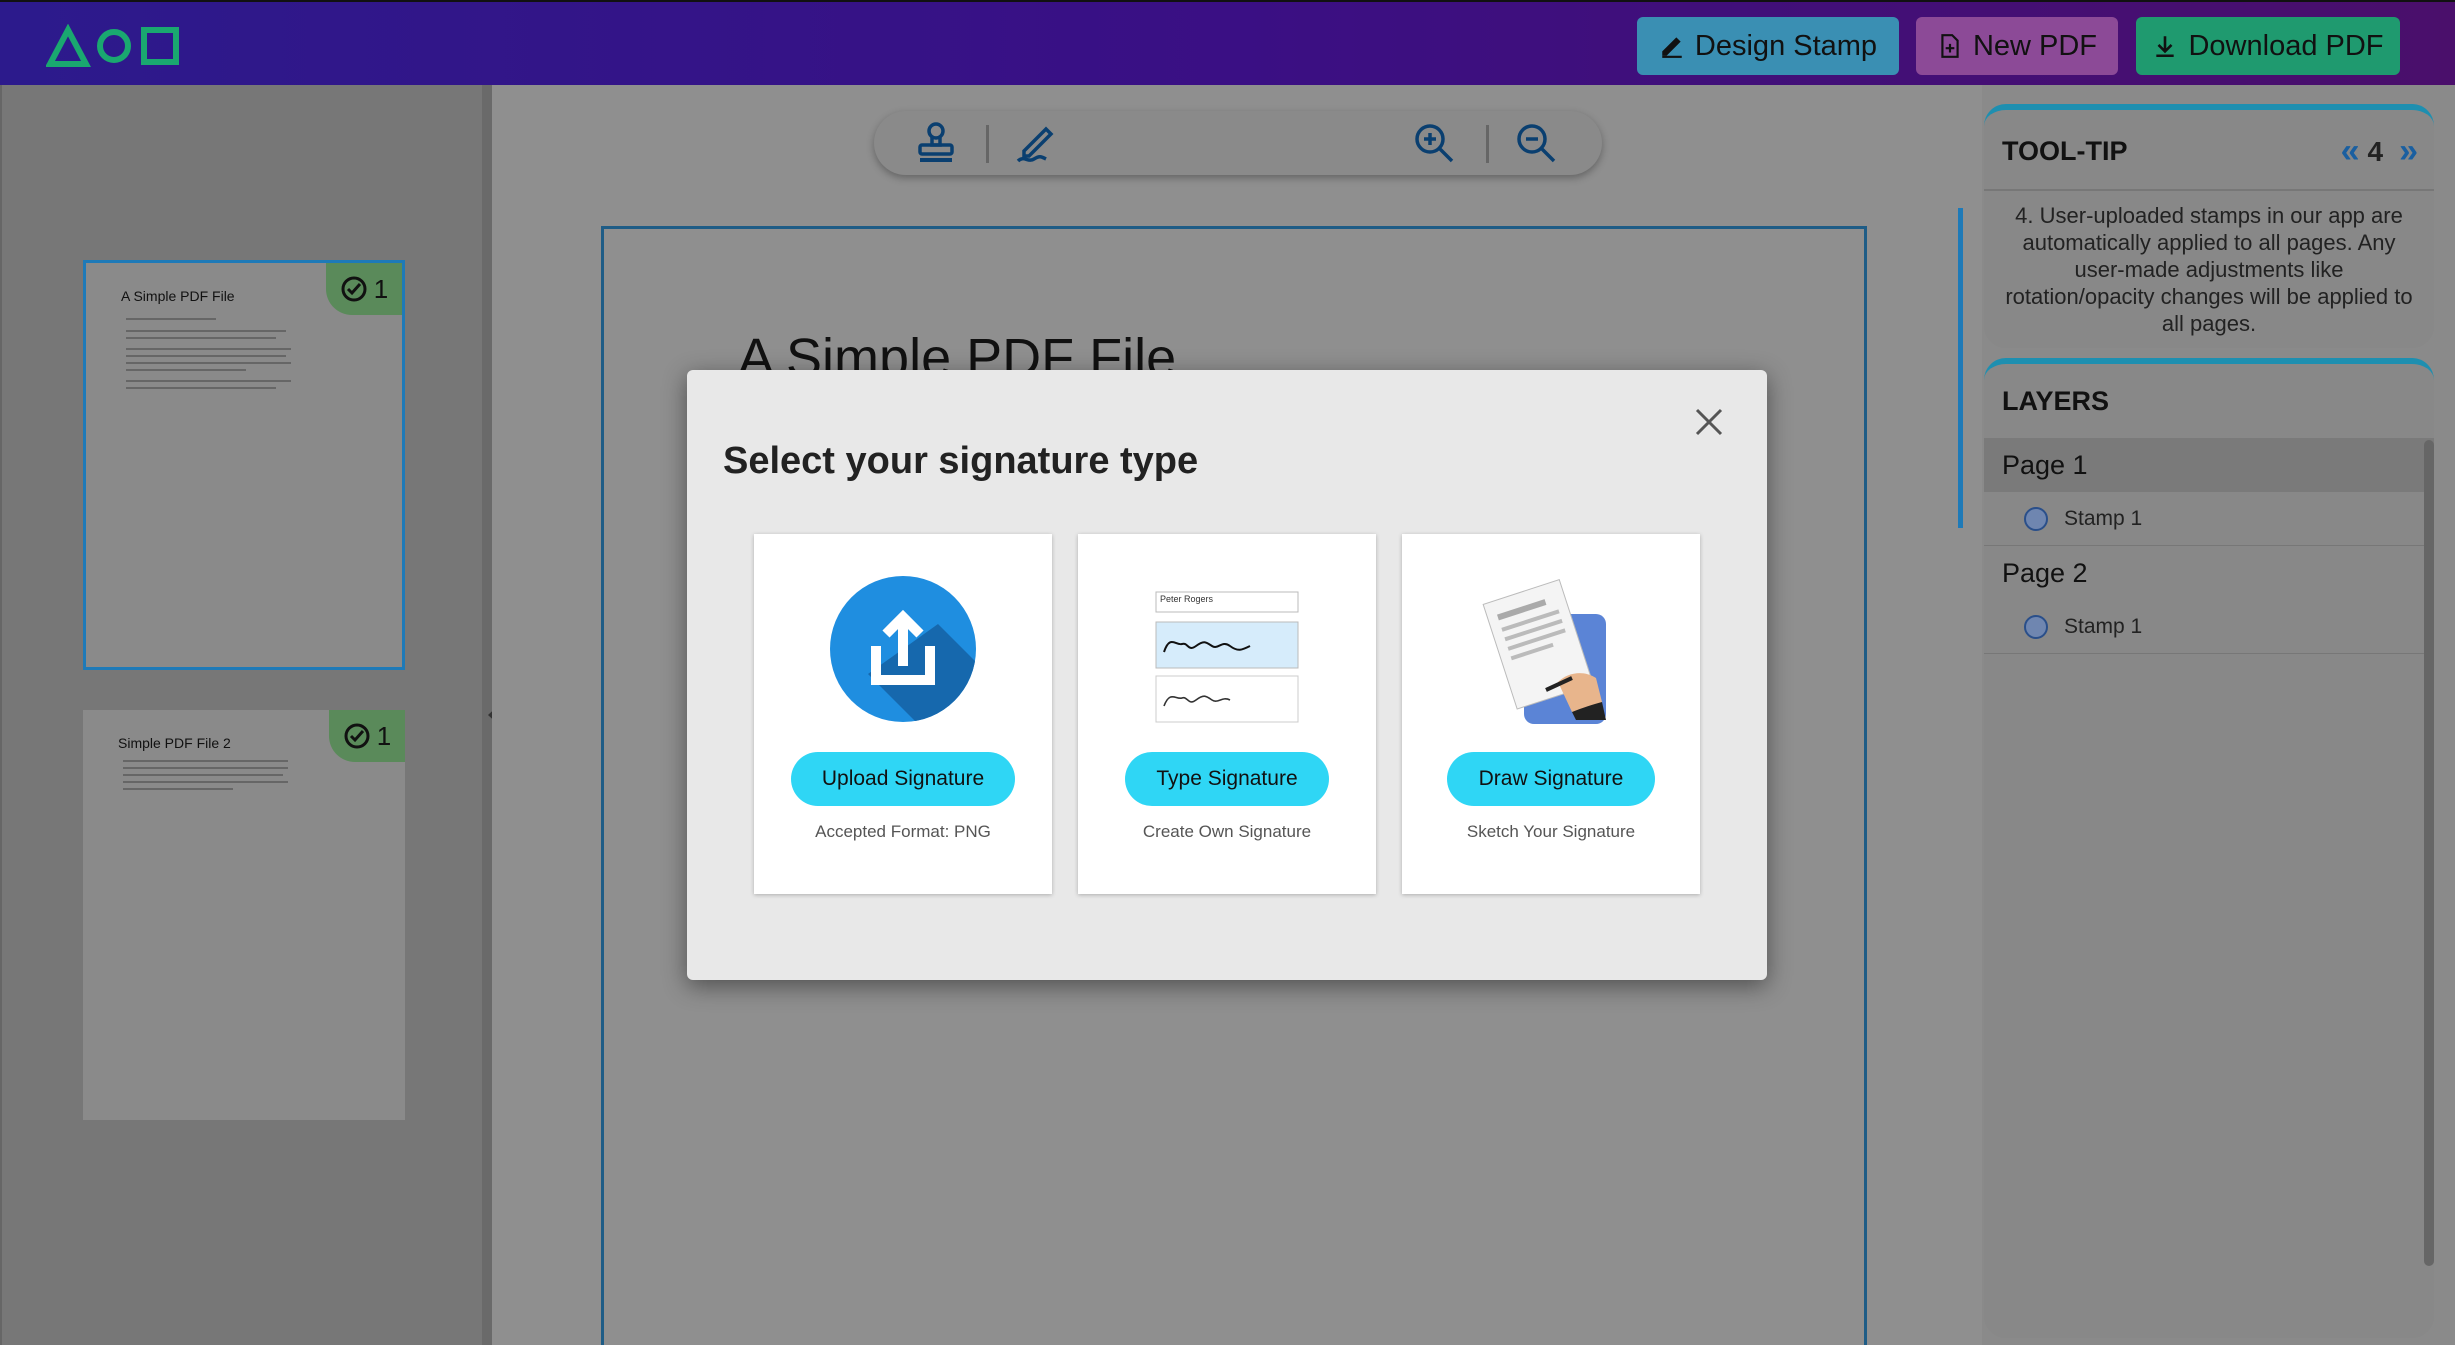  I want to click on sample-name-text: Peter Rogers, so click(1187, 599).